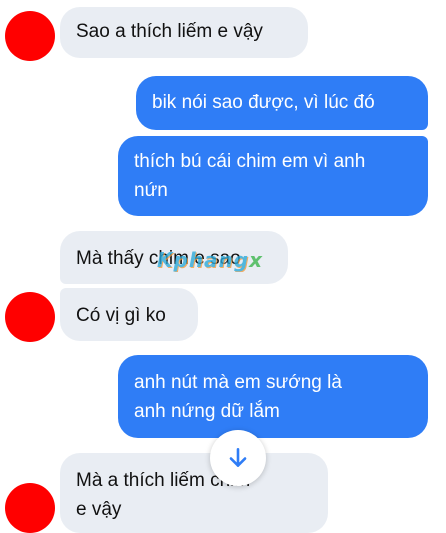  I want to click on arrow-down-icon, so click(238, 457).